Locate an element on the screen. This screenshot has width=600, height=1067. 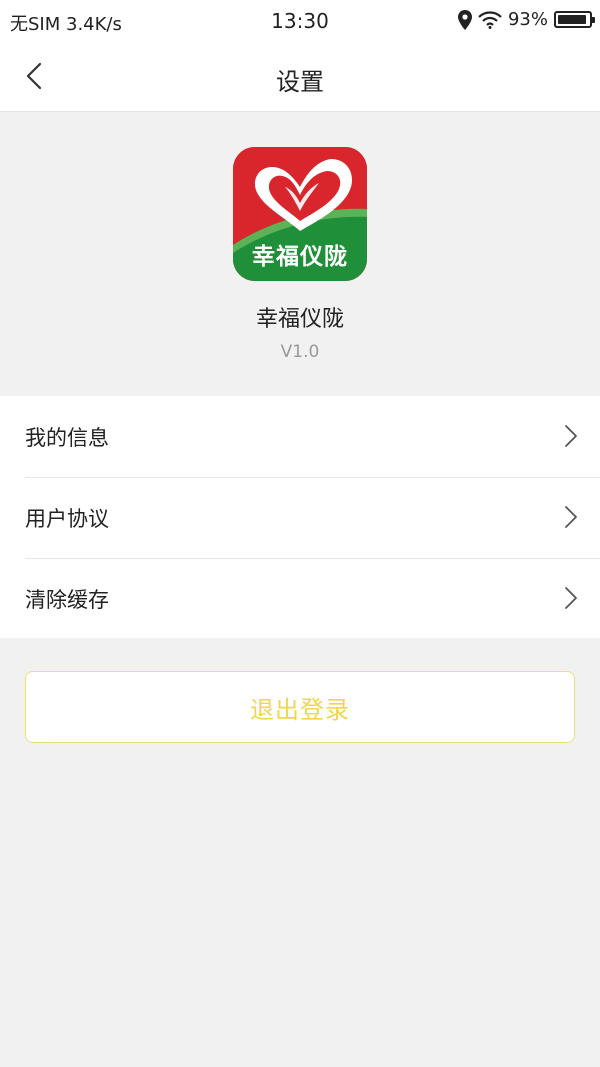
logout-button: 退出登录 is located at coordinates (300, 707).